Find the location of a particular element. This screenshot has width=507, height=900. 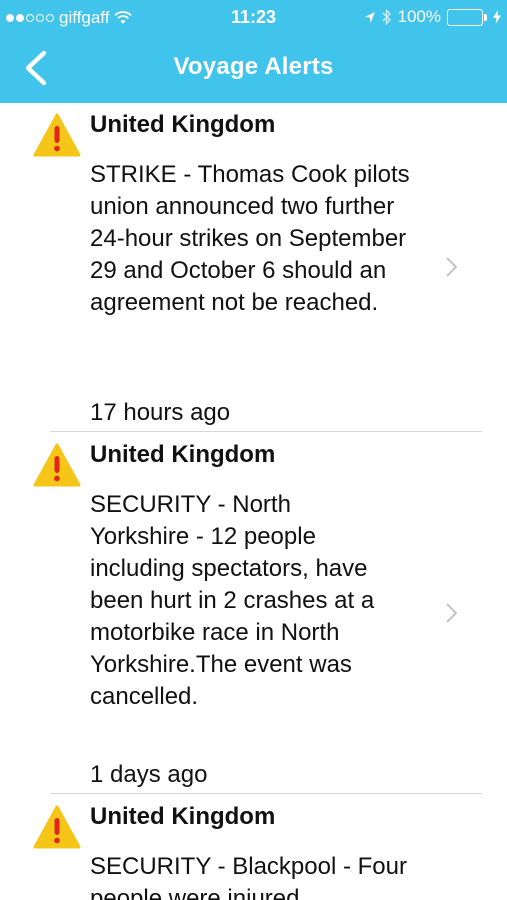

app-header: giffgaff 11:23 100% Voyage Alerts is located at coordinates (253, 51).